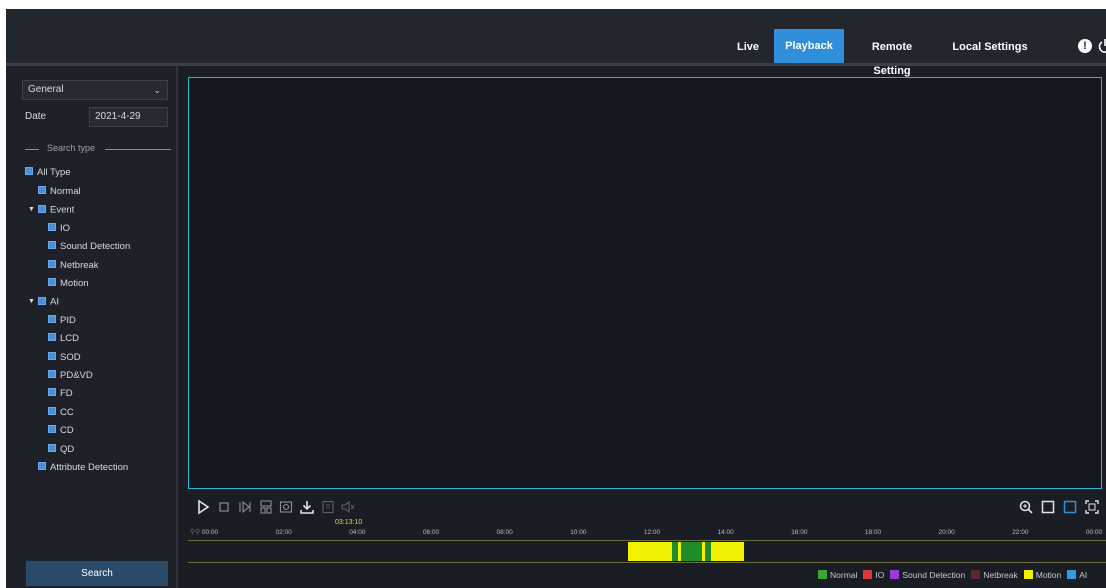 Image resolution: width=1106 pixels, height=588 pixels. Describe the element at coordinates (266, 507) in the screenshot. I see `split-icon` at that location.